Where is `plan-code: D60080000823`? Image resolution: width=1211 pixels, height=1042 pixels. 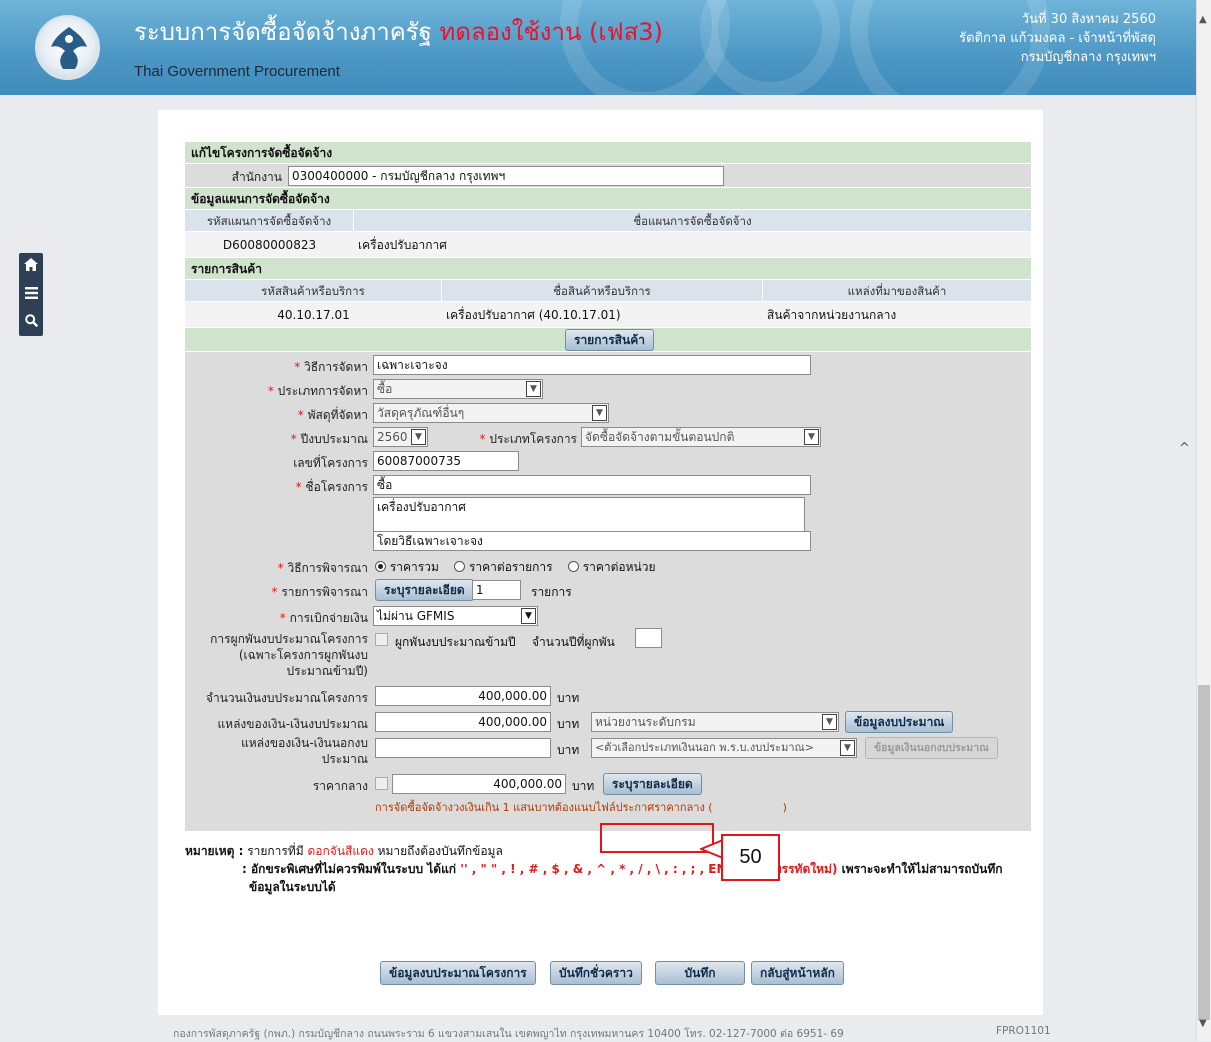
plan-code: D60080000823 is located at coordinates (269, 245).